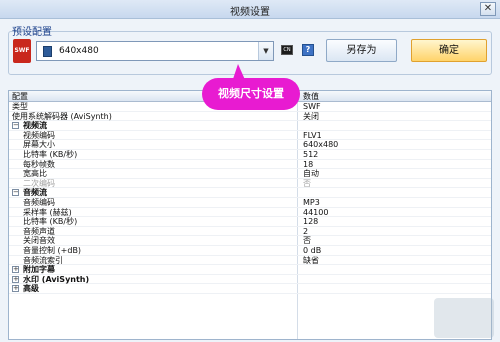 The width and height of the screenshot is (500, 342). I want to click on row-label: 视频编码, so click(39, 135).